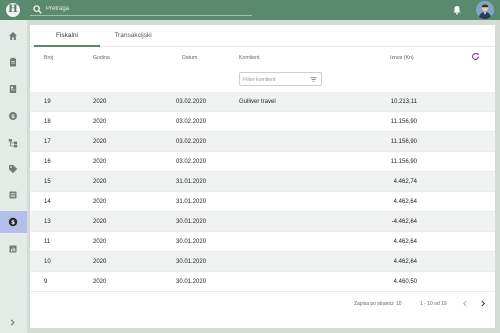 The height and width of the screenshot is (333, 500). I want to click on cell-broj: 9, so click(46, 282).